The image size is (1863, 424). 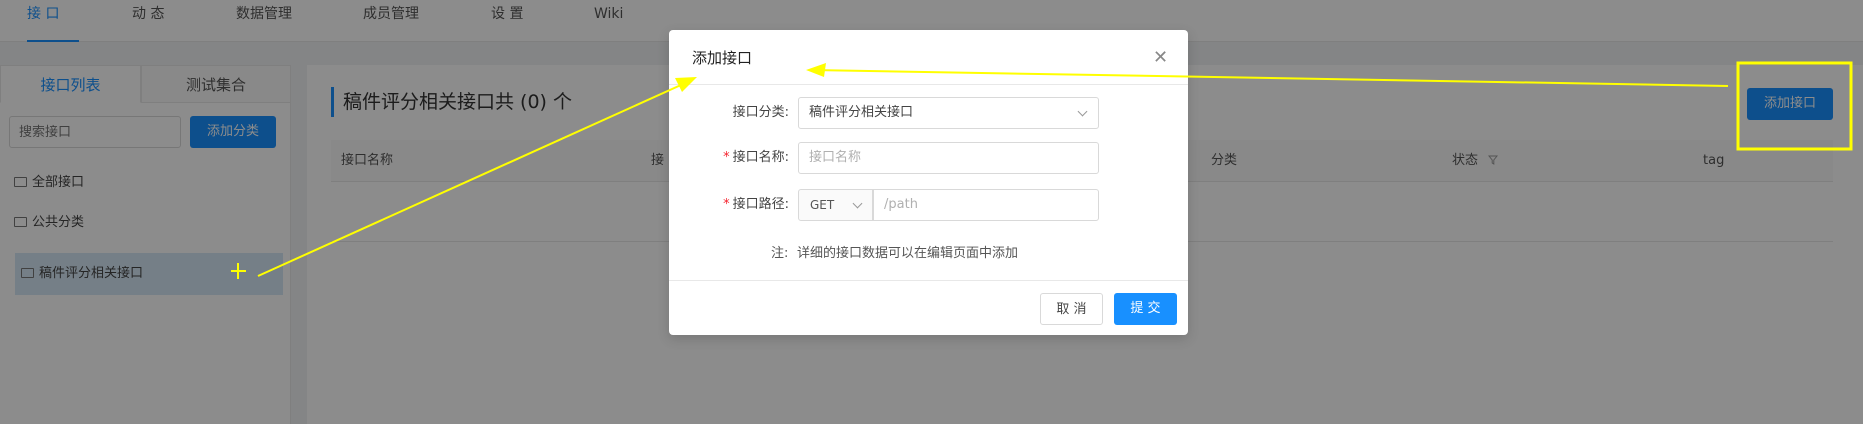 What do you see at coordinates (760, 157) in the screenshot?
I see `name-label-text: 接口名称:` at bounding box center [760, 157].